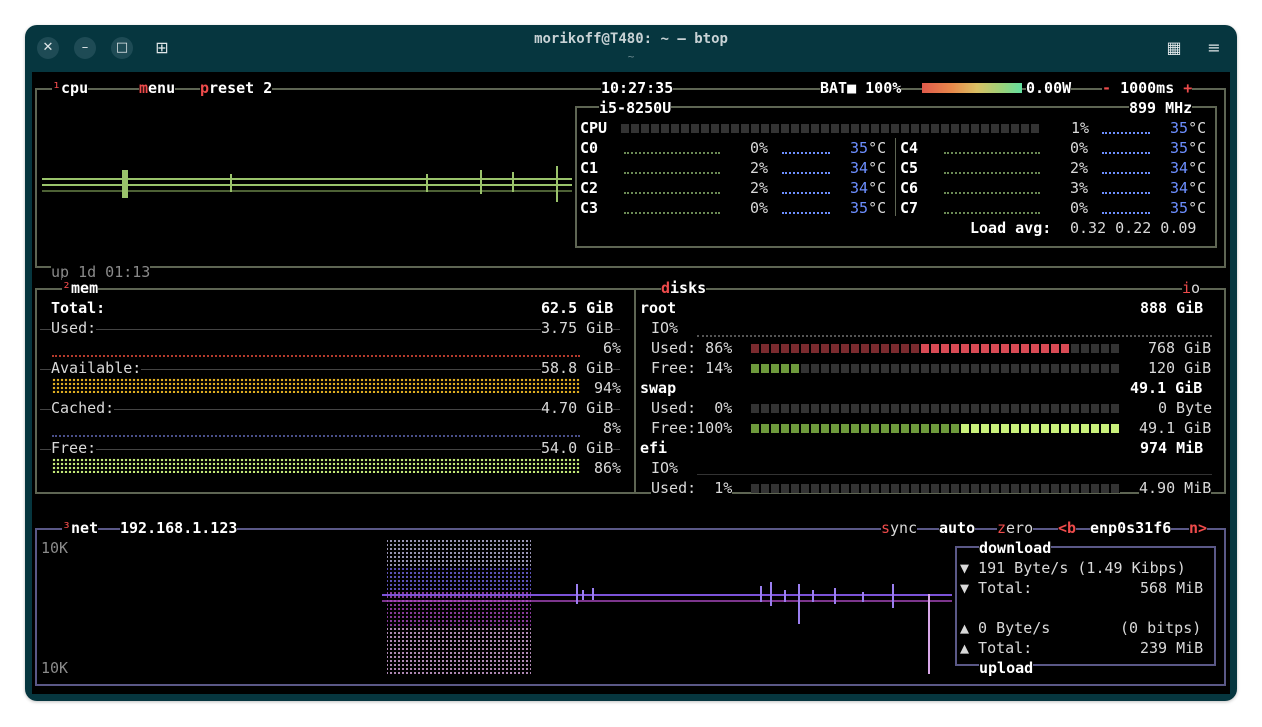  What do you see at coordinates (692, 368) in the screenshot?
I see `disk-root-free-label: Free: 14%` at bounding box center [692, 368].